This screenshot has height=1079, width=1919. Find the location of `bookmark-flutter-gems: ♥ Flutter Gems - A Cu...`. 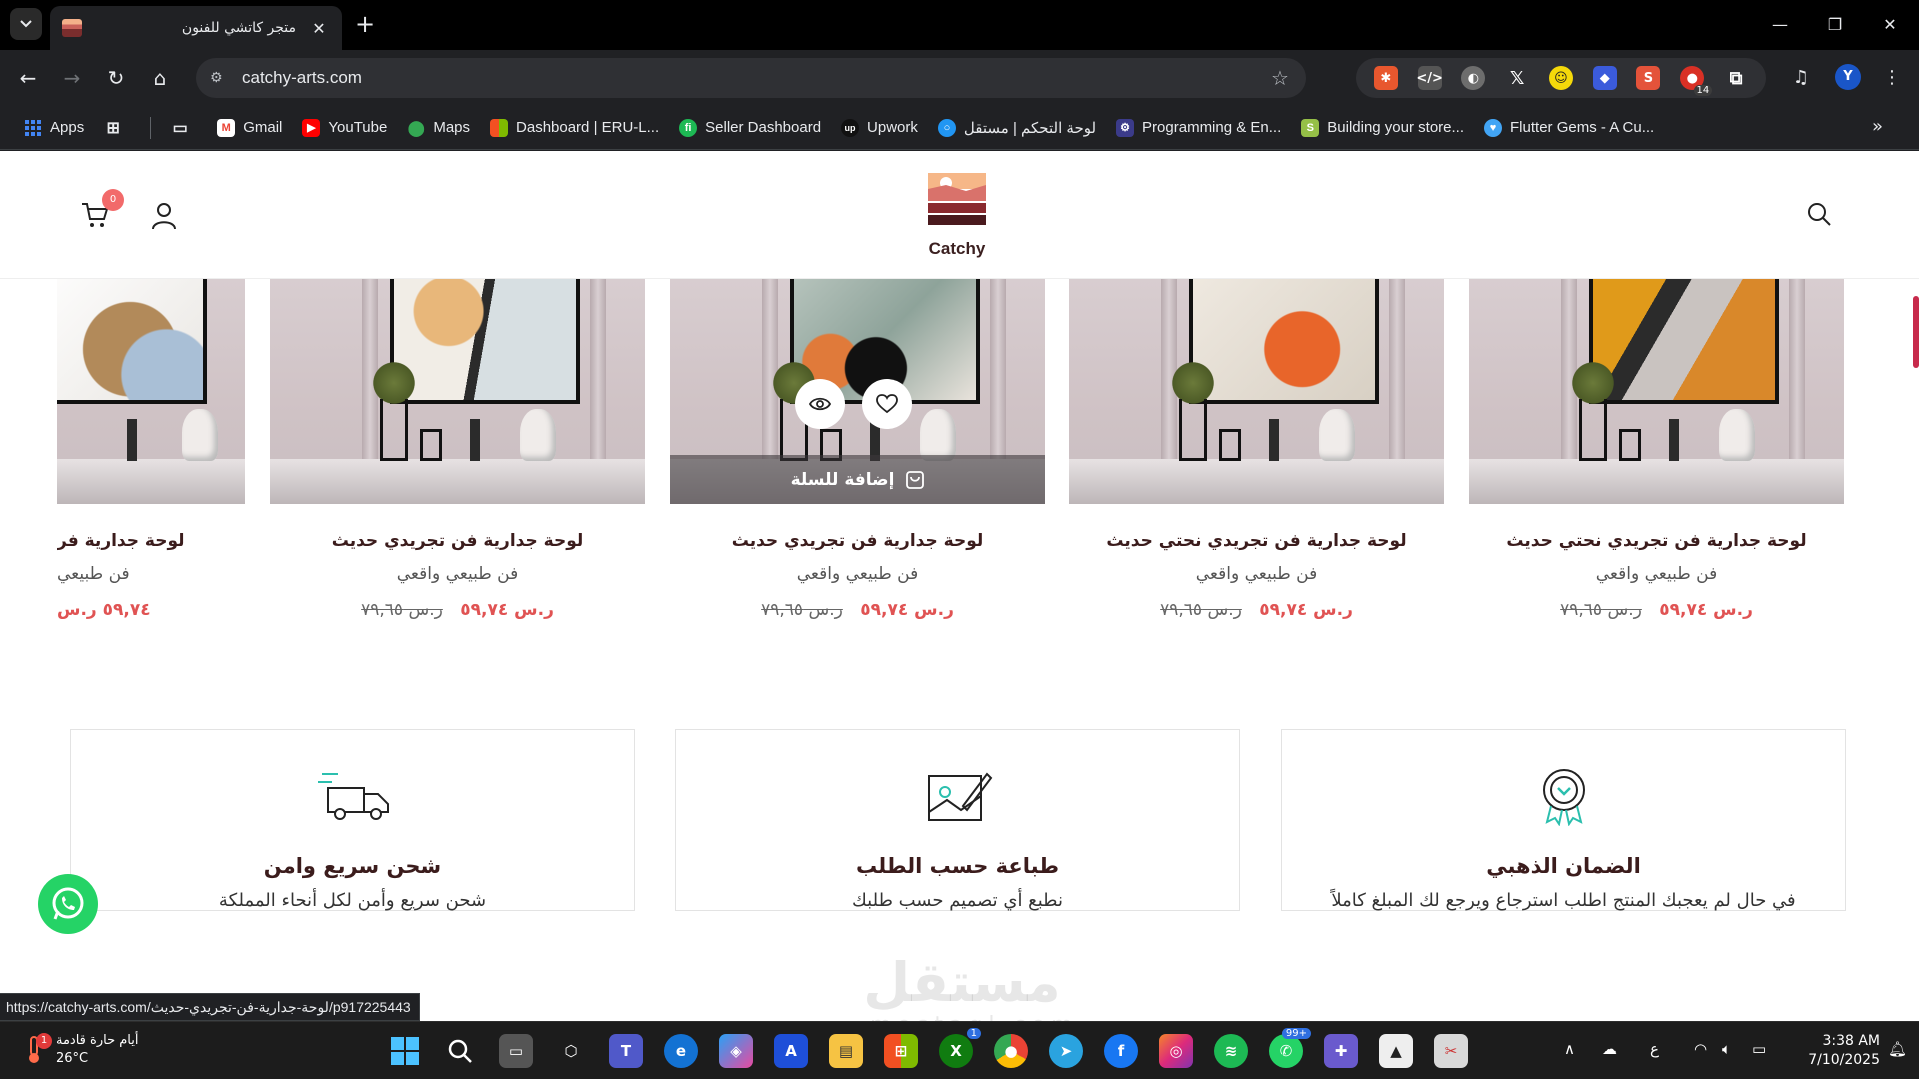

bookmark-flutter-gems: ♥ Flutter Gems - A Cu... is located at coordinates (1569, 127).